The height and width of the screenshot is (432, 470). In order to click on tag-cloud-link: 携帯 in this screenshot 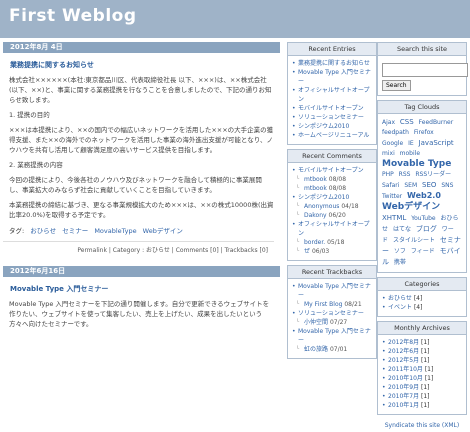, I will do `click(400, 262)`.